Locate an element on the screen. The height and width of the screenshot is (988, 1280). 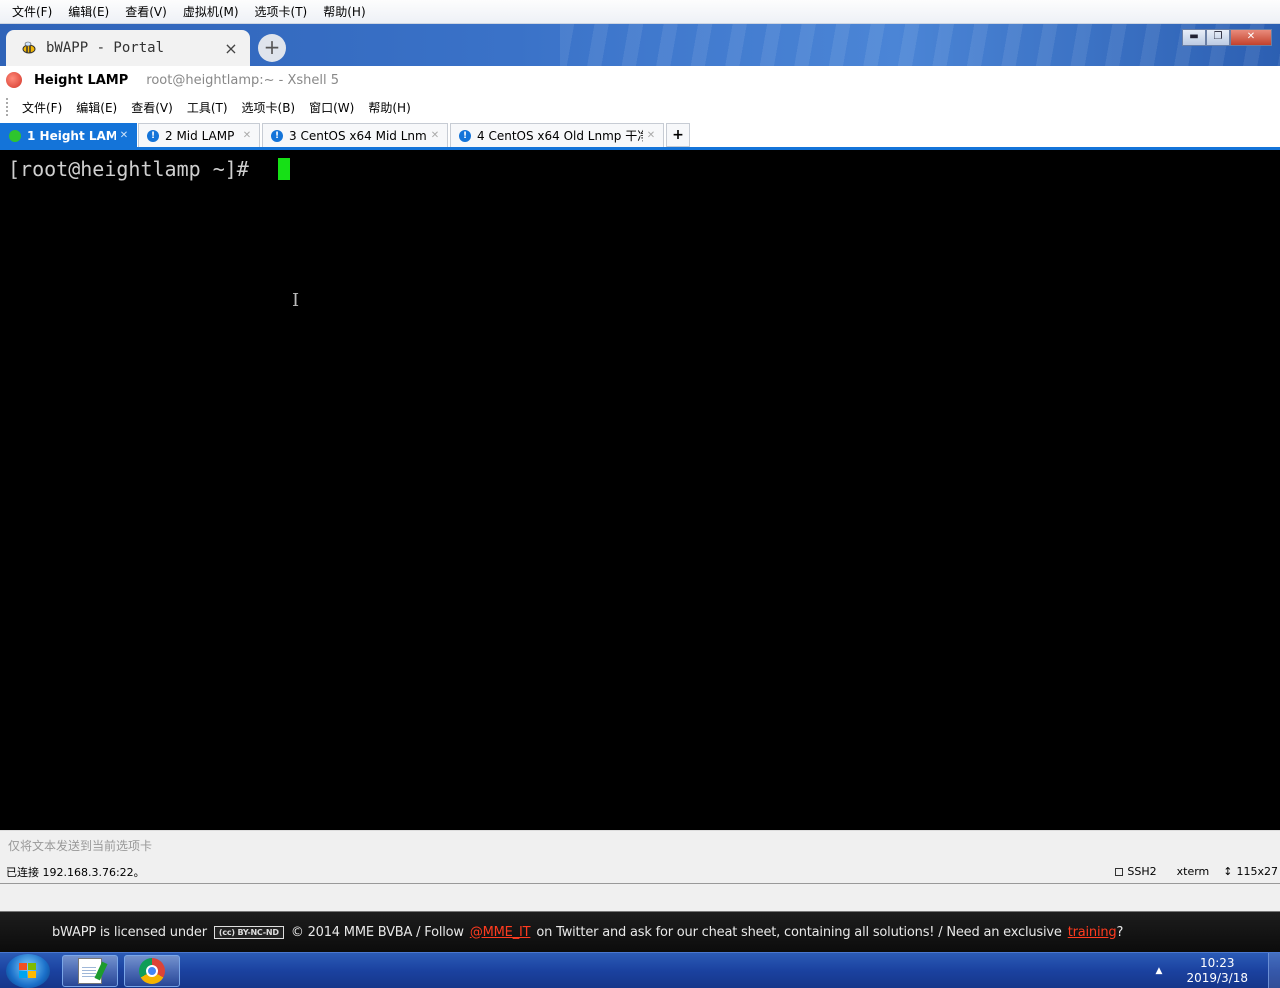
toolbar-grip is located at coordinates (7, 107).